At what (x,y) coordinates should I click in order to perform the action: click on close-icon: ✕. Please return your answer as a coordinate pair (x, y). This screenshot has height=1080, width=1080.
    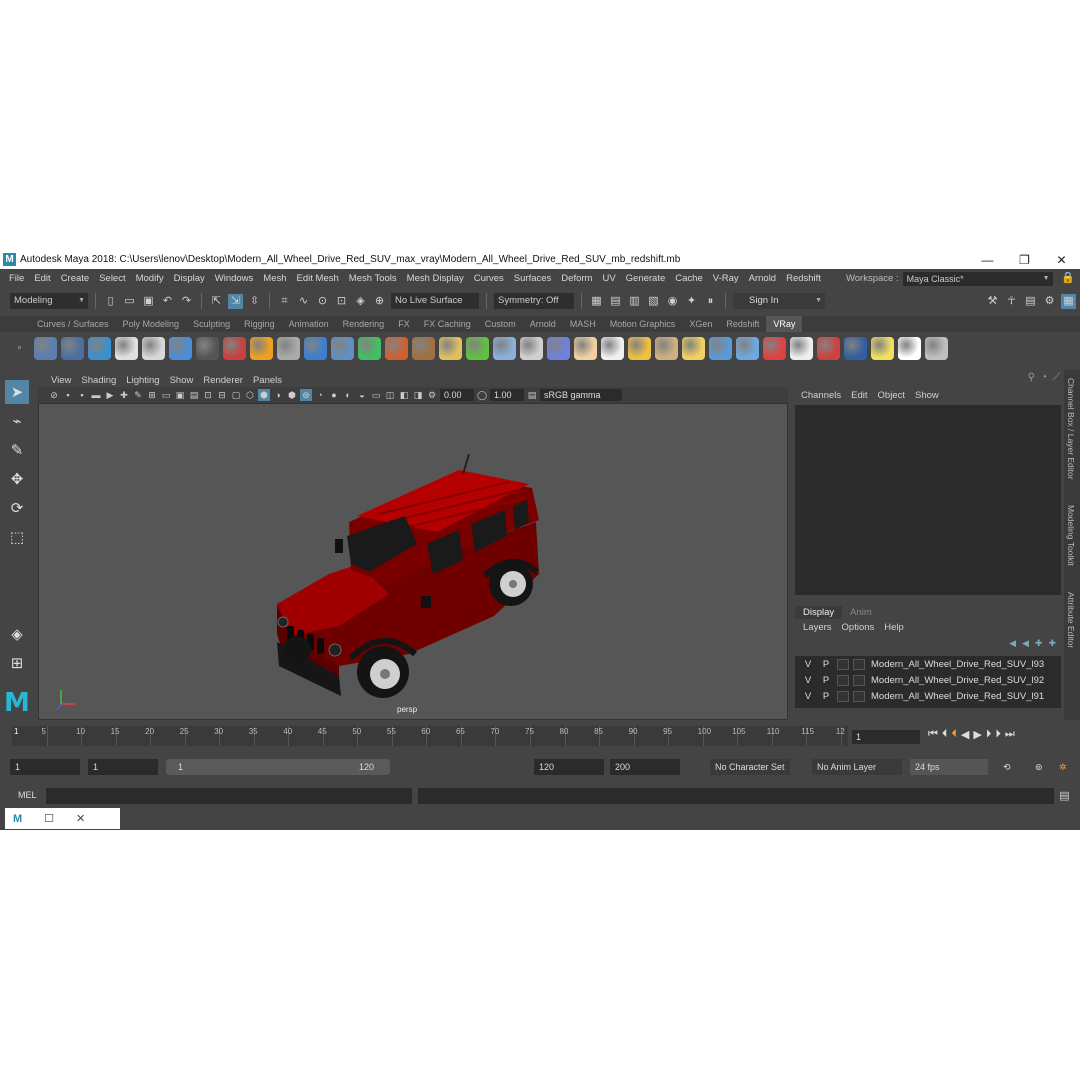
    Looking at the image, I should click on (1061, 260).